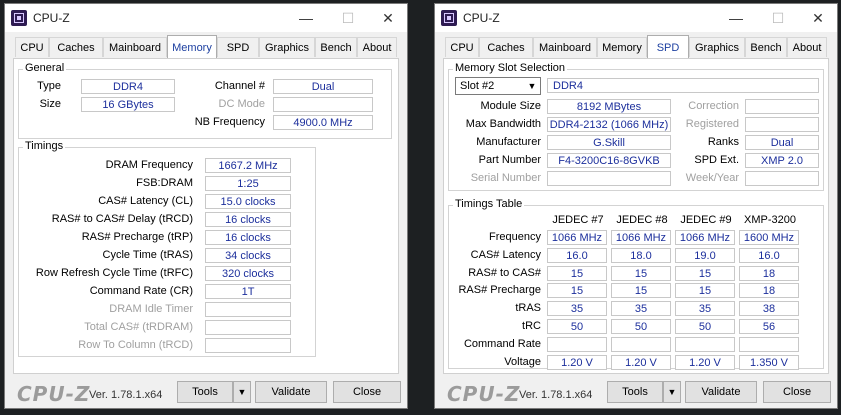 The width and height of the screenshot is (841, 415). I want to click on column-header: XMP-3200, so click(770, 220).